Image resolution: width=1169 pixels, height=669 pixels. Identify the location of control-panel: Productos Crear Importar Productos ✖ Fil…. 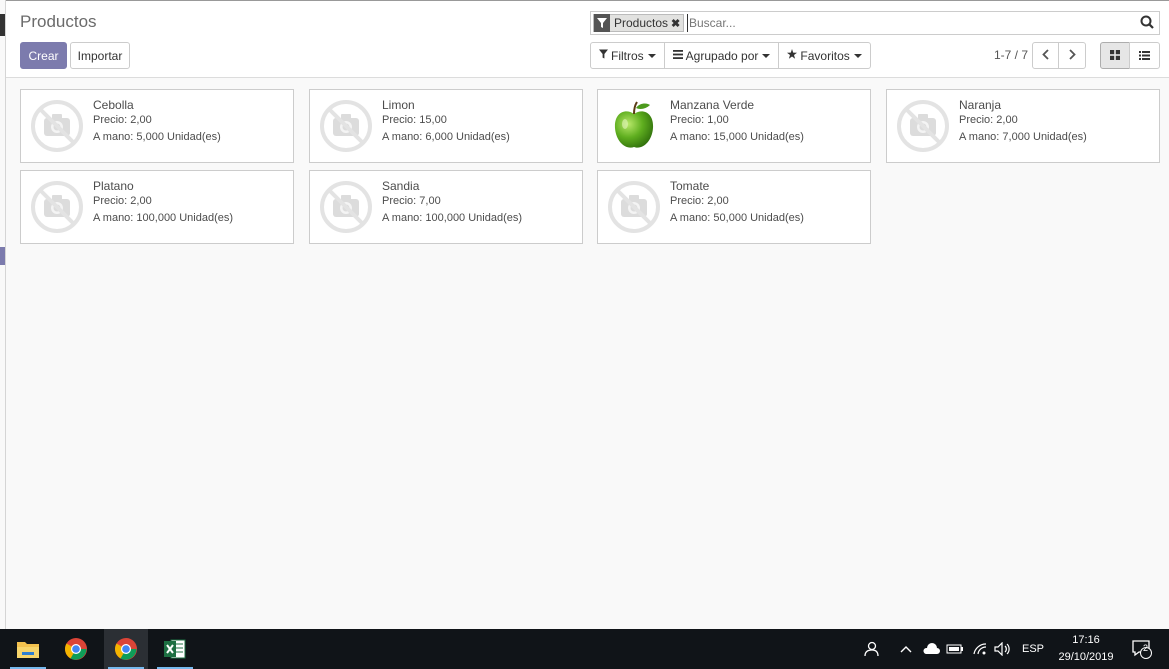
(587, 39).